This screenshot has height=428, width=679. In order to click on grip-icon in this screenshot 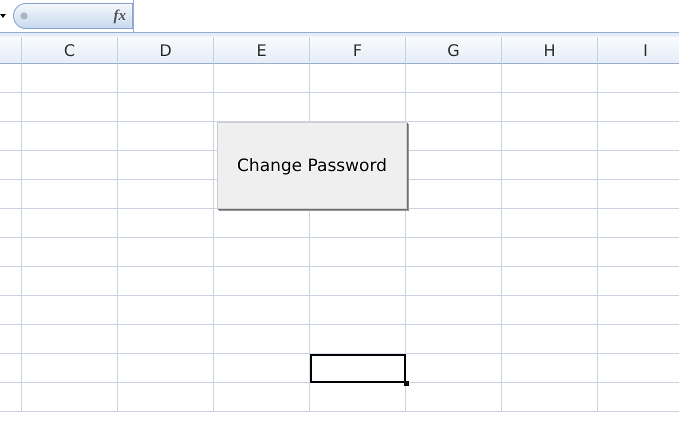, I will do `click(24, 16)`.